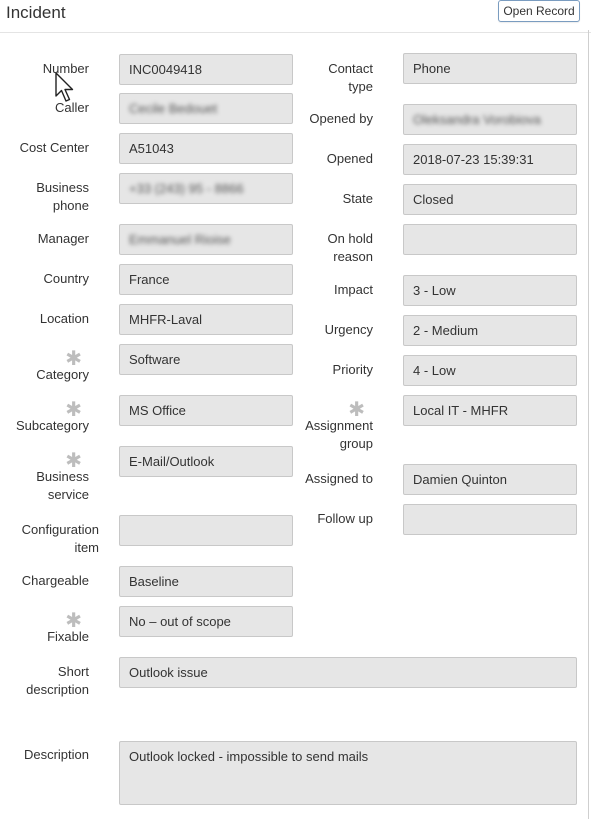 The height and width of the screenshot is (819, 591). Describe the element at coordinates (350, 238) in the screenshot. I see `on-hold-reason-label-line1: On hold` at that location.